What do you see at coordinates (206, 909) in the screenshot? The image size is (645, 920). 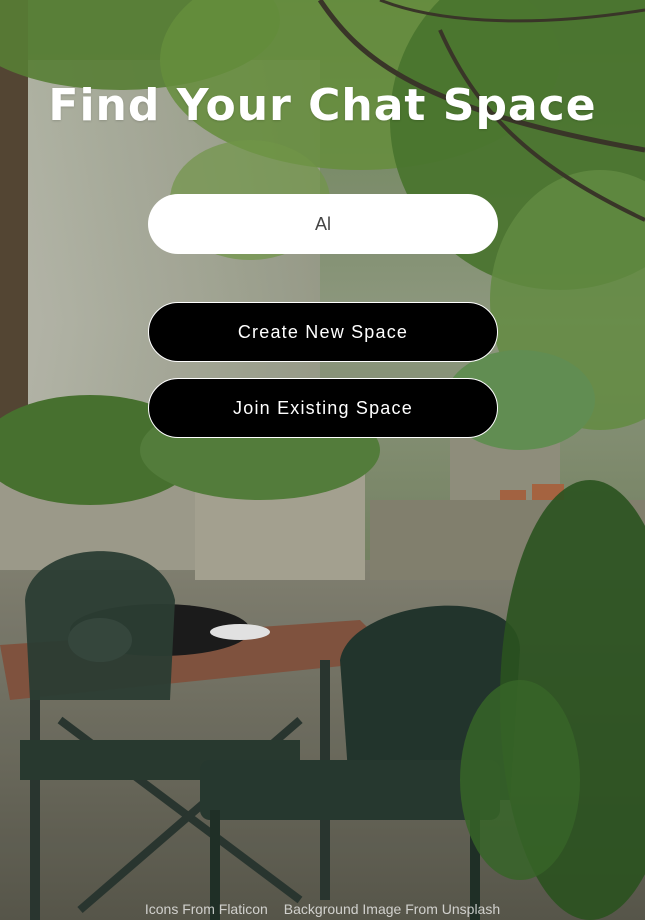 I see `icons-credit-link: Icons From Flaticon` at bounding box center [206, 909].